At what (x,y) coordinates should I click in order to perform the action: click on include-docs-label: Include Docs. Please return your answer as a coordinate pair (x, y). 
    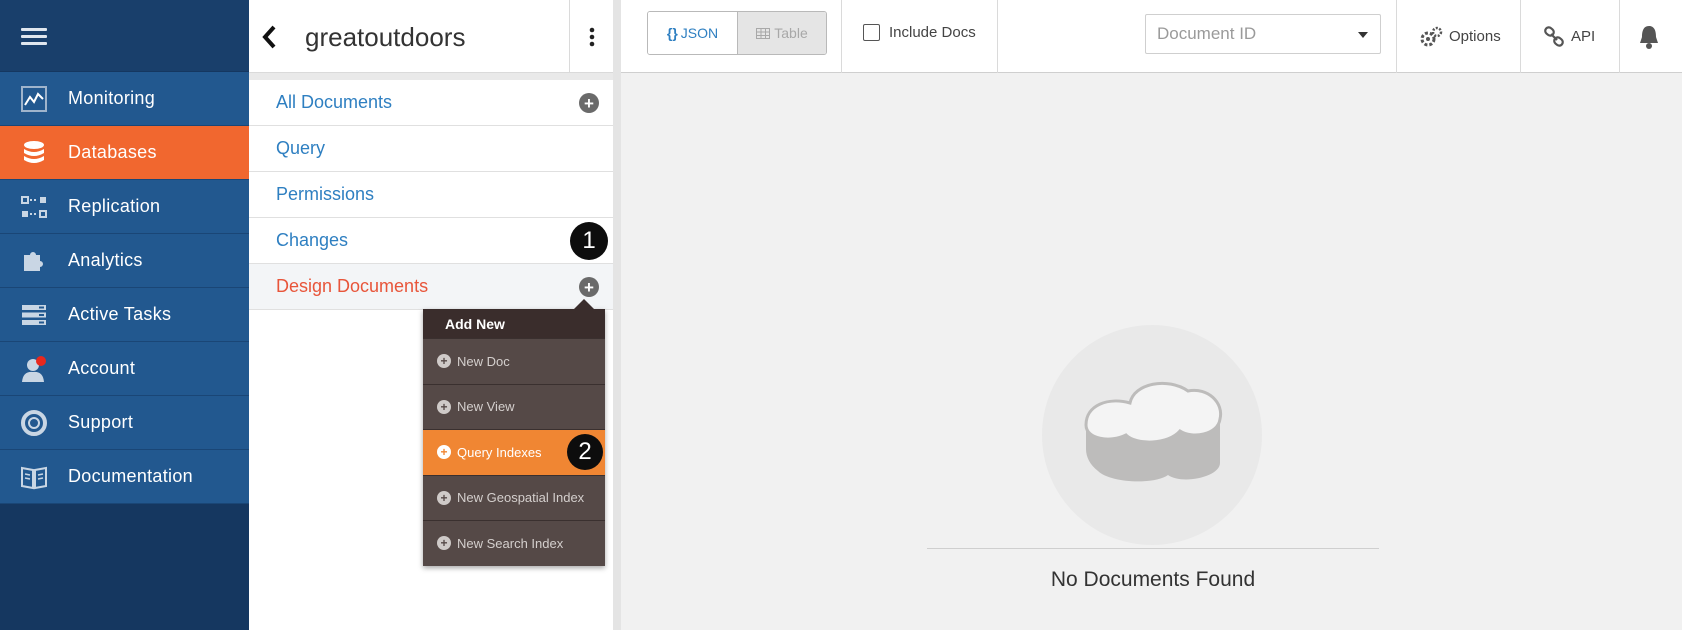
    Looking at the image, I should click on (932, 32).